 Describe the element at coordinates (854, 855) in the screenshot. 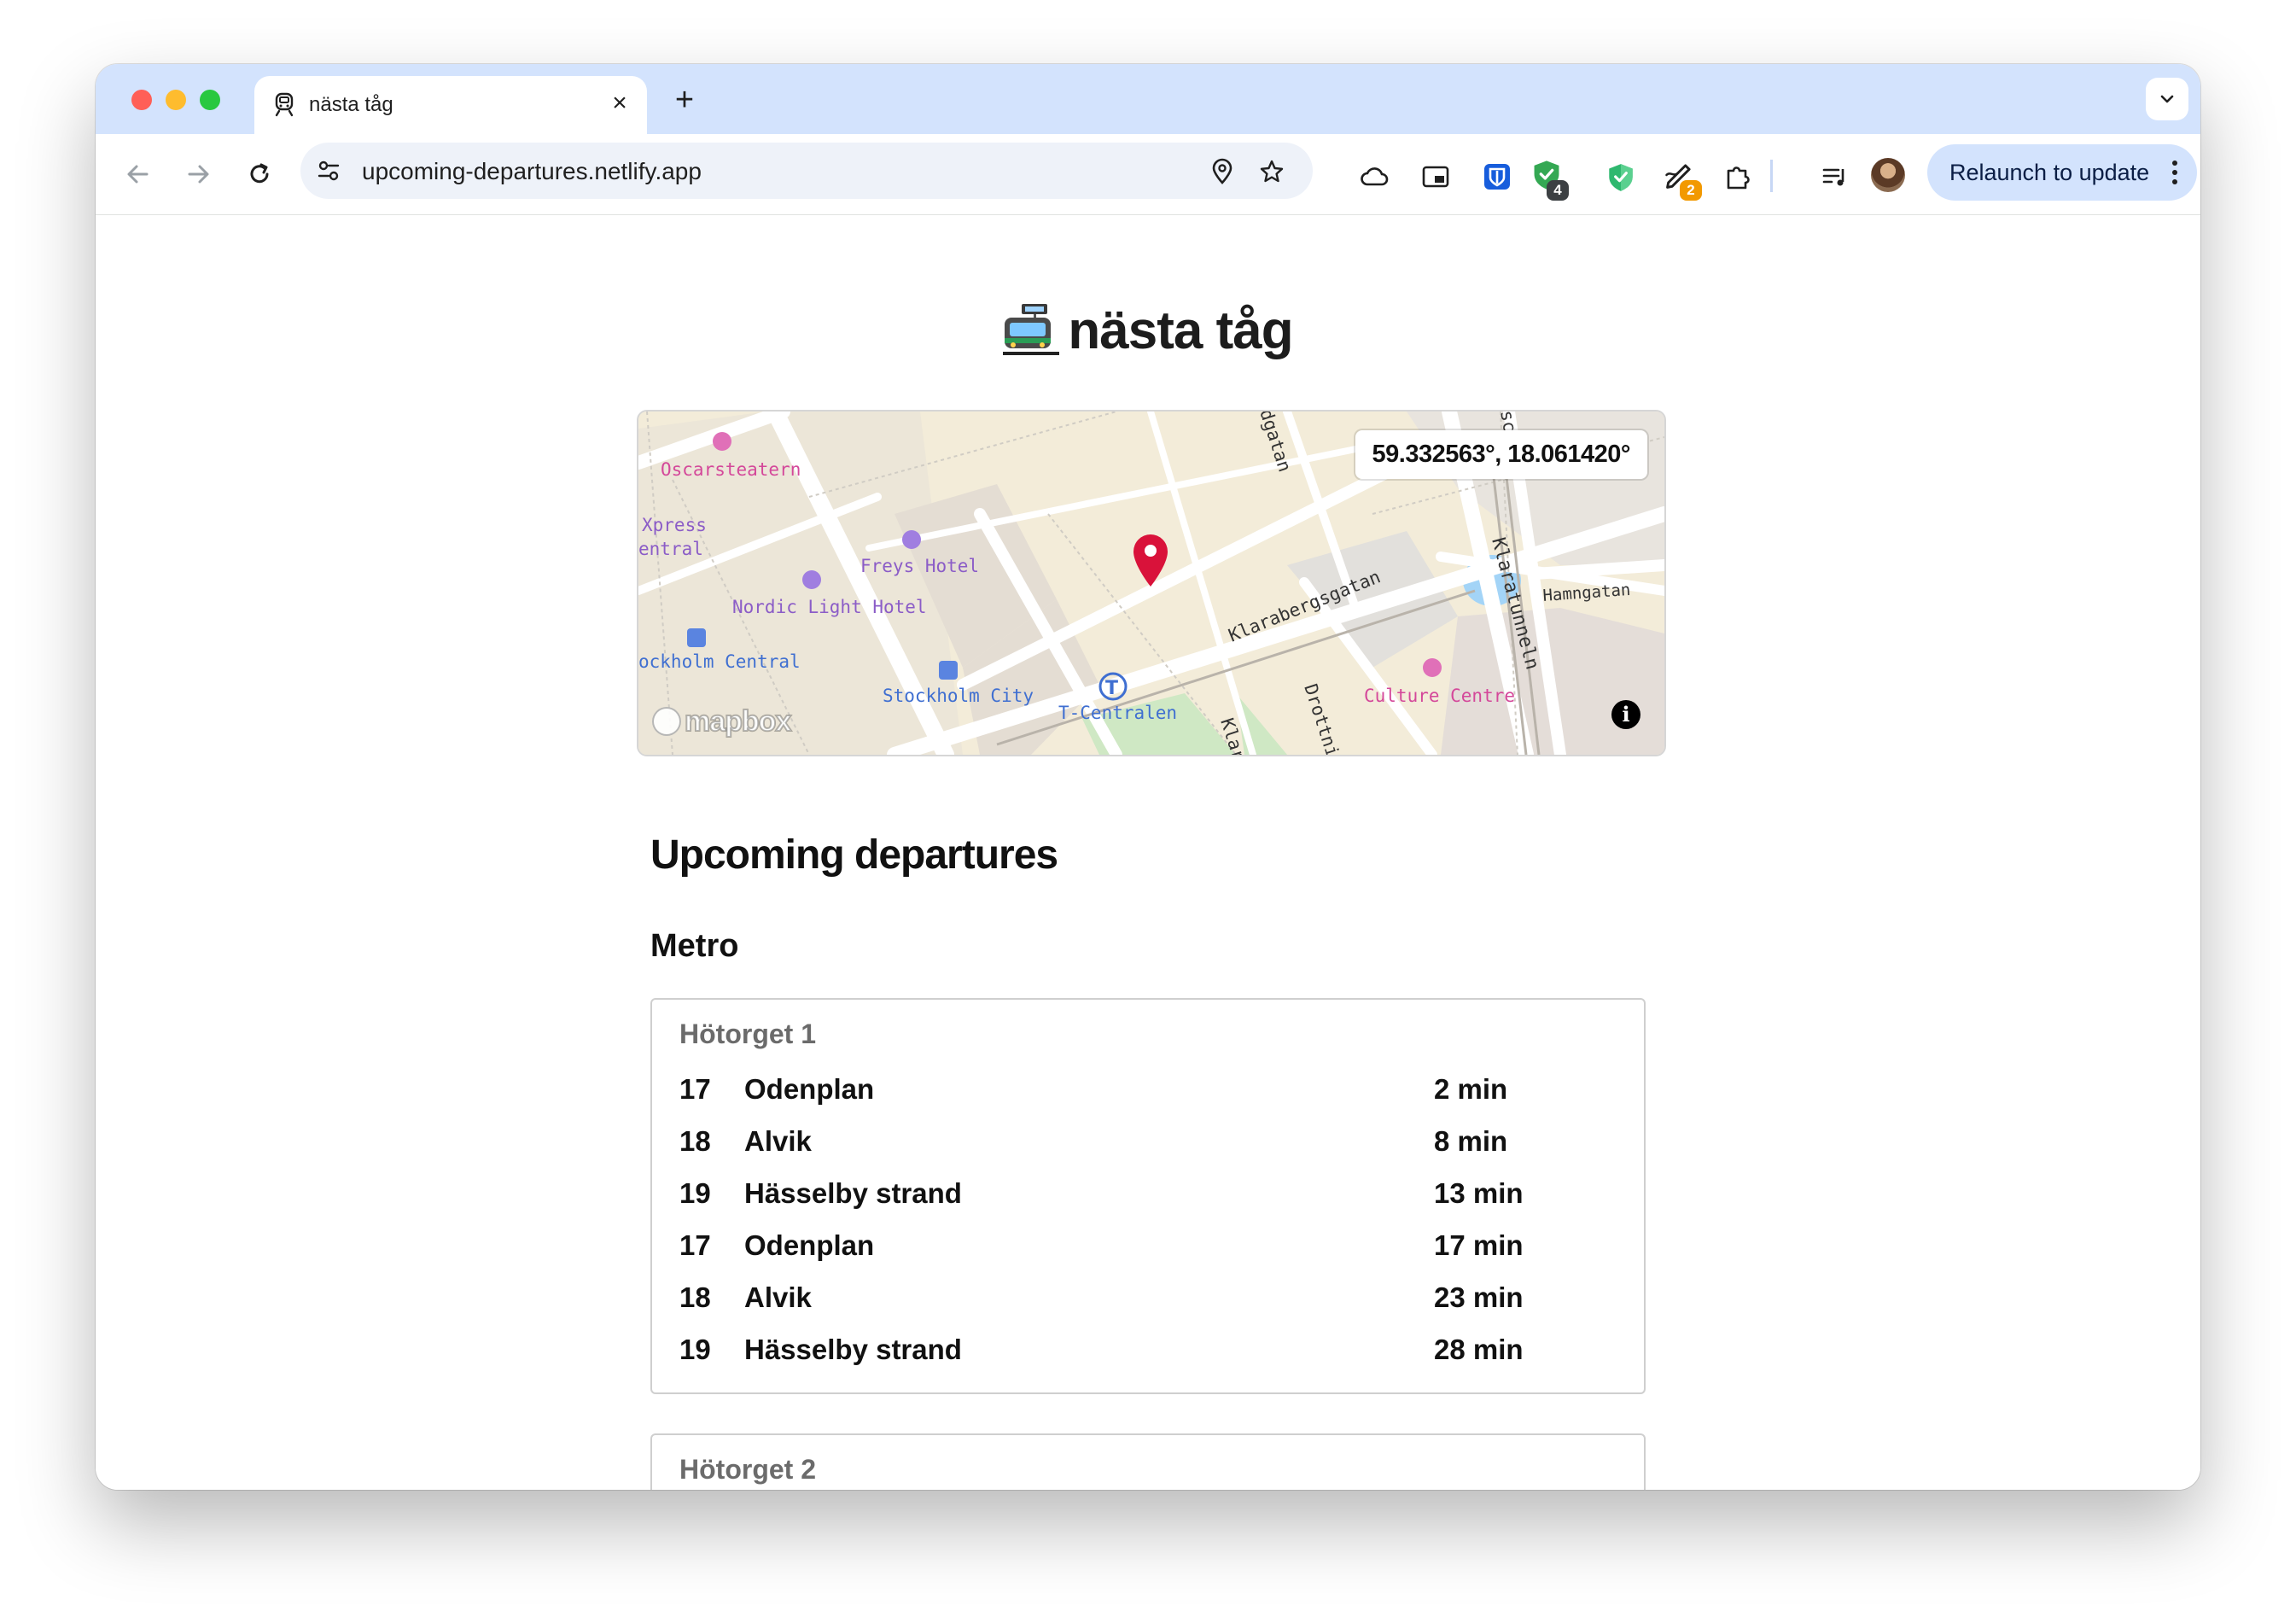

I see `section-heading: Upcoming departures` at that location.